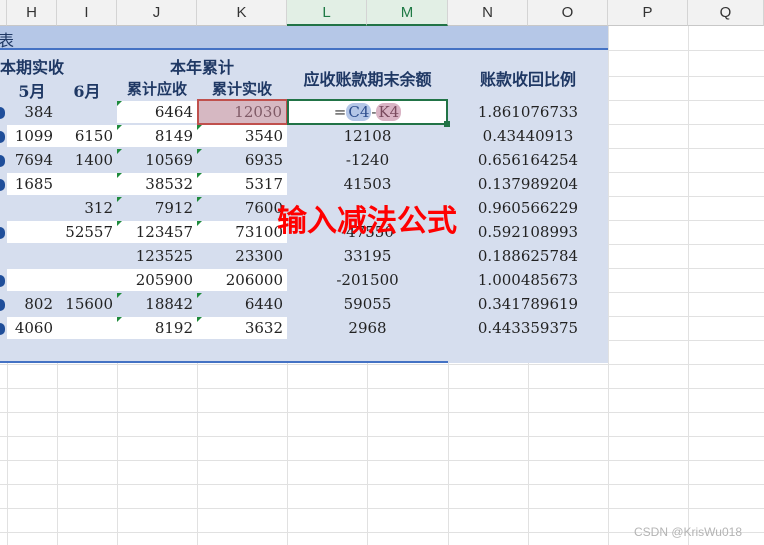  What do you see at coordinates (242, 136) in the screenshot?
I see `cell-ytd-received: 3540` at bounding box center [242, 136].